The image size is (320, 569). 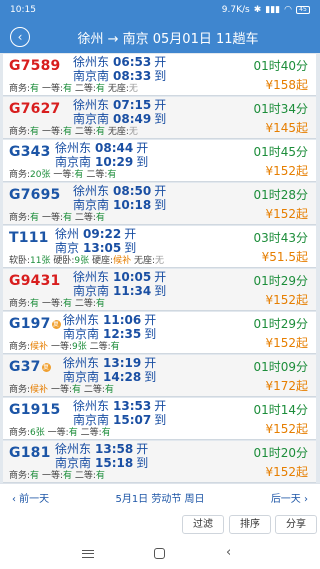 I want to click on trip-duration: 03时43分, so click(x=280, y=238).